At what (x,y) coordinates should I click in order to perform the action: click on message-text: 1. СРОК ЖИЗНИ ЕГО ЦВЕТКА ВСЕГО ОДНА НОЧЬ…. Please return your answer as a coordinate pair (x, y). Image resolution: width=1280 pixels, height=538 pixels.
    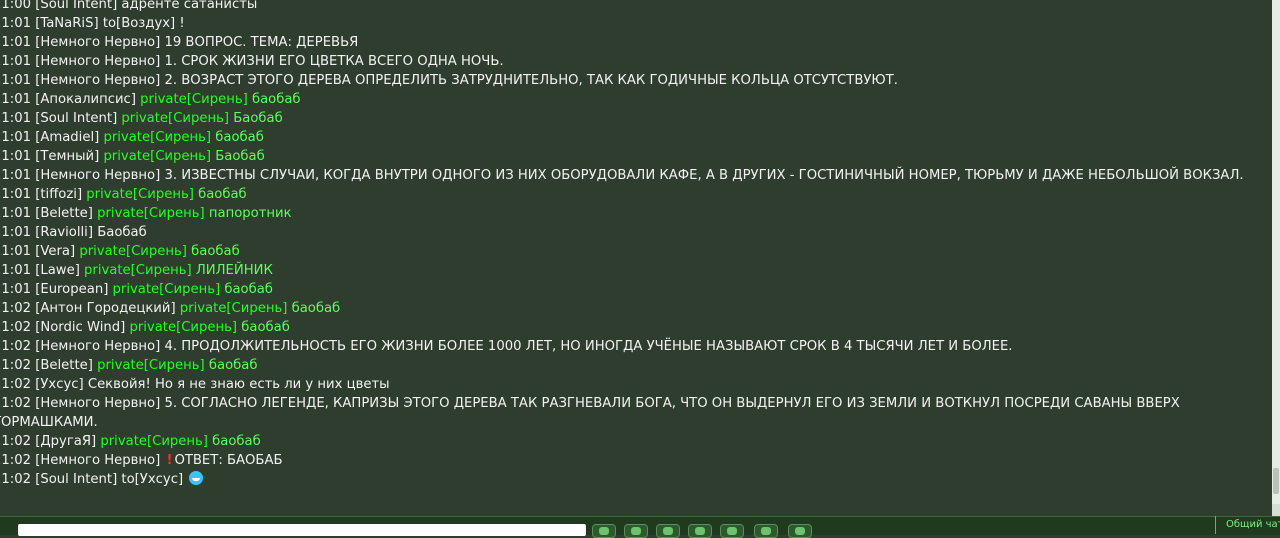
    Looking at the image, I should click on (334, 61).